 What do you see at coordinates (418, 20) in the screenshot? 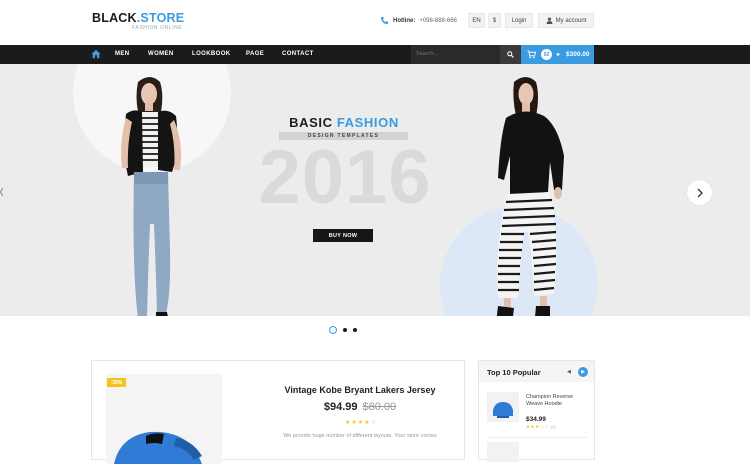
I see `hotline: Hotline: +098-888-666` at bounding box center [418, 20].